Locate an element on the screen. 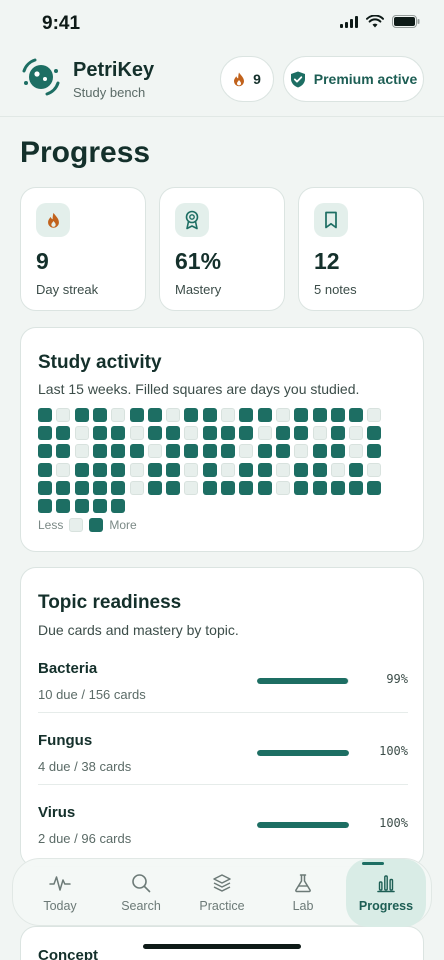 Image resolution: width=444 pixels, height=960 pixels. page-title: Progress is located at coordinates (85, 152).